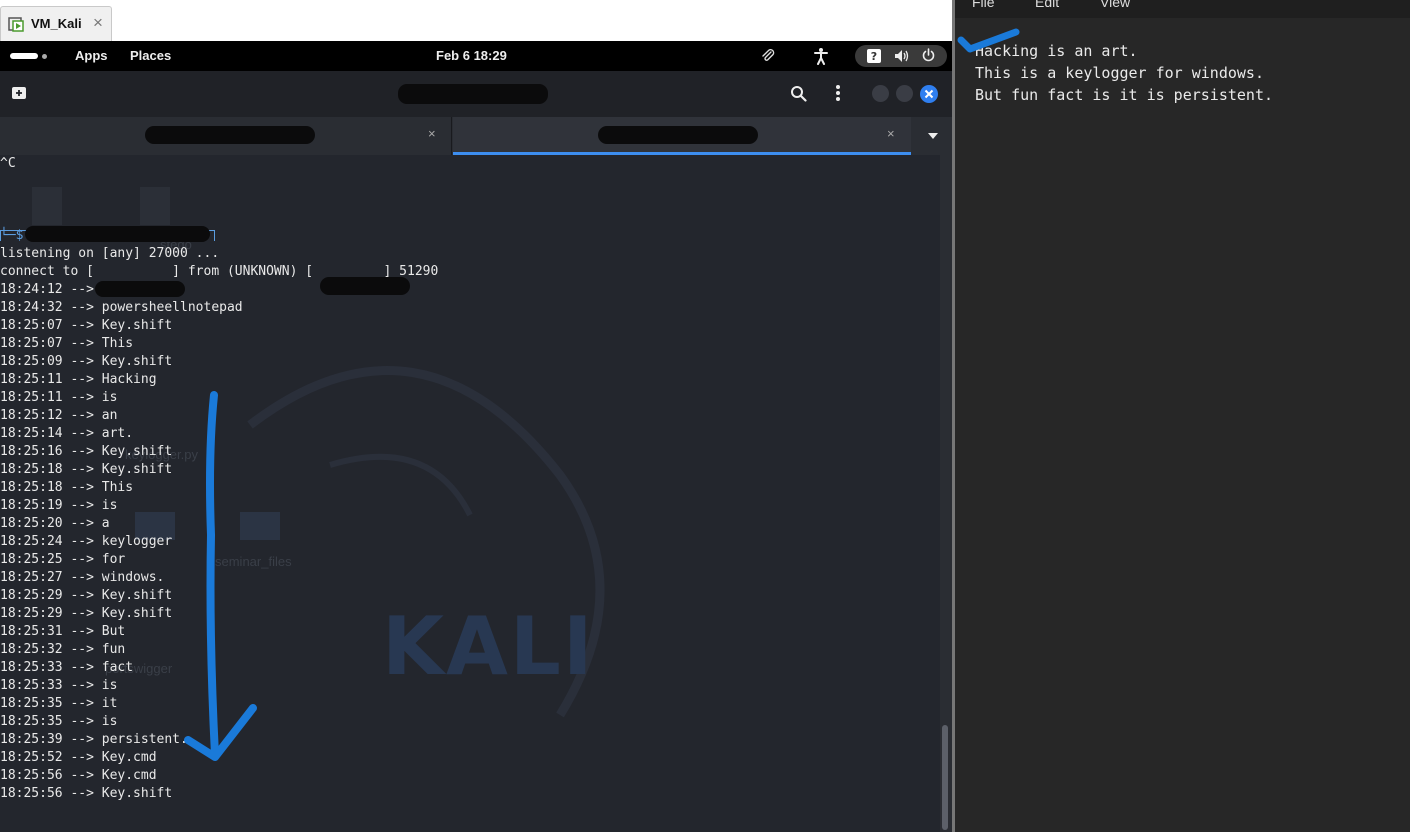 The height and width of the screenshot is (832, 1410). What do you see at coordinates (16, 24) in the screenshot?
I see `vm-icon` at bounding box center [16, 24].